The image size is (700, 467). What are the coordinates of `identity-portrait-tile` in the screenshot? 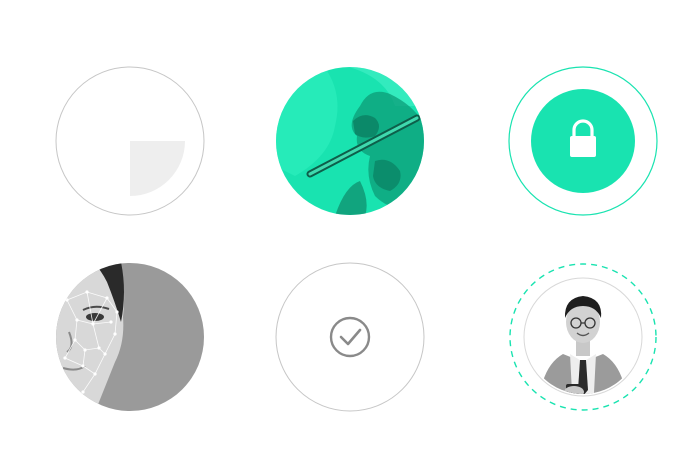 It's located at (583, 337).